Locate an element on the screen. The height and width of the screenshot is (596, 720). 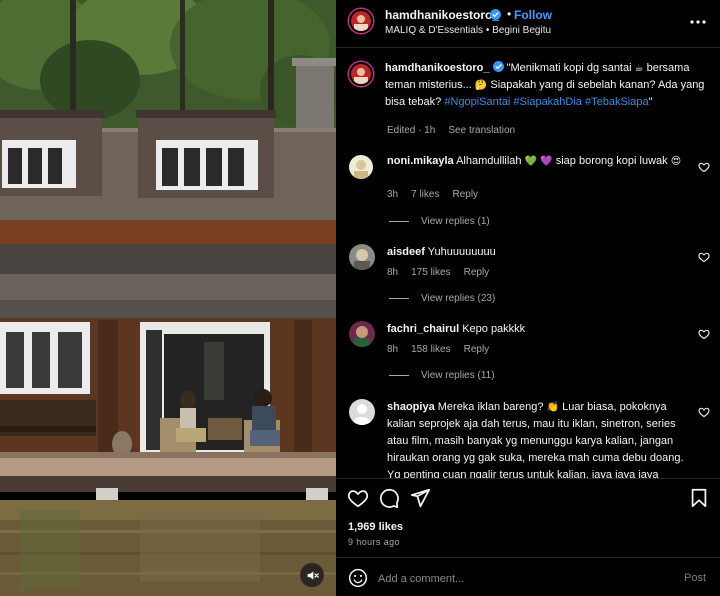
view-replies-button: View replies (11) is located at coordinates (442, 375).